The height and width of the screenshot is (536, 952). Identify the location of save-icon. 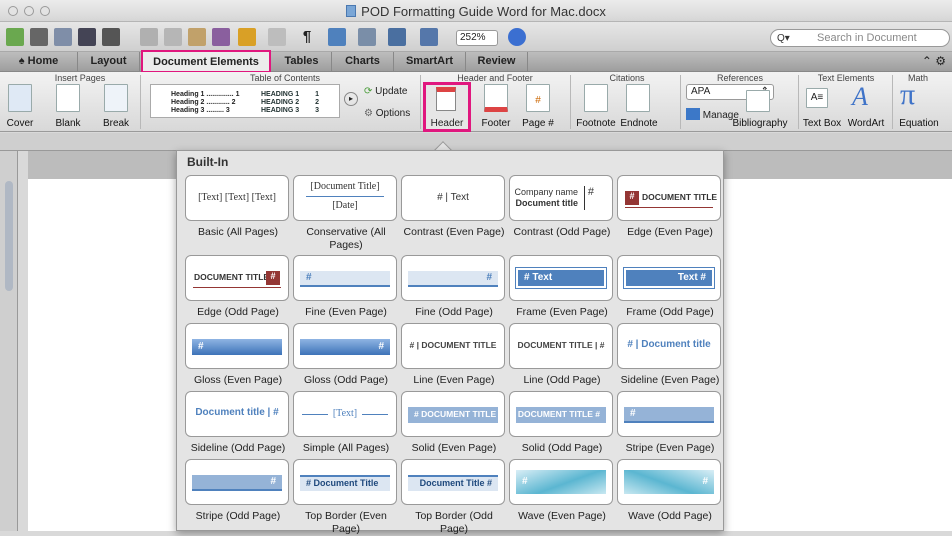
(87, 37).